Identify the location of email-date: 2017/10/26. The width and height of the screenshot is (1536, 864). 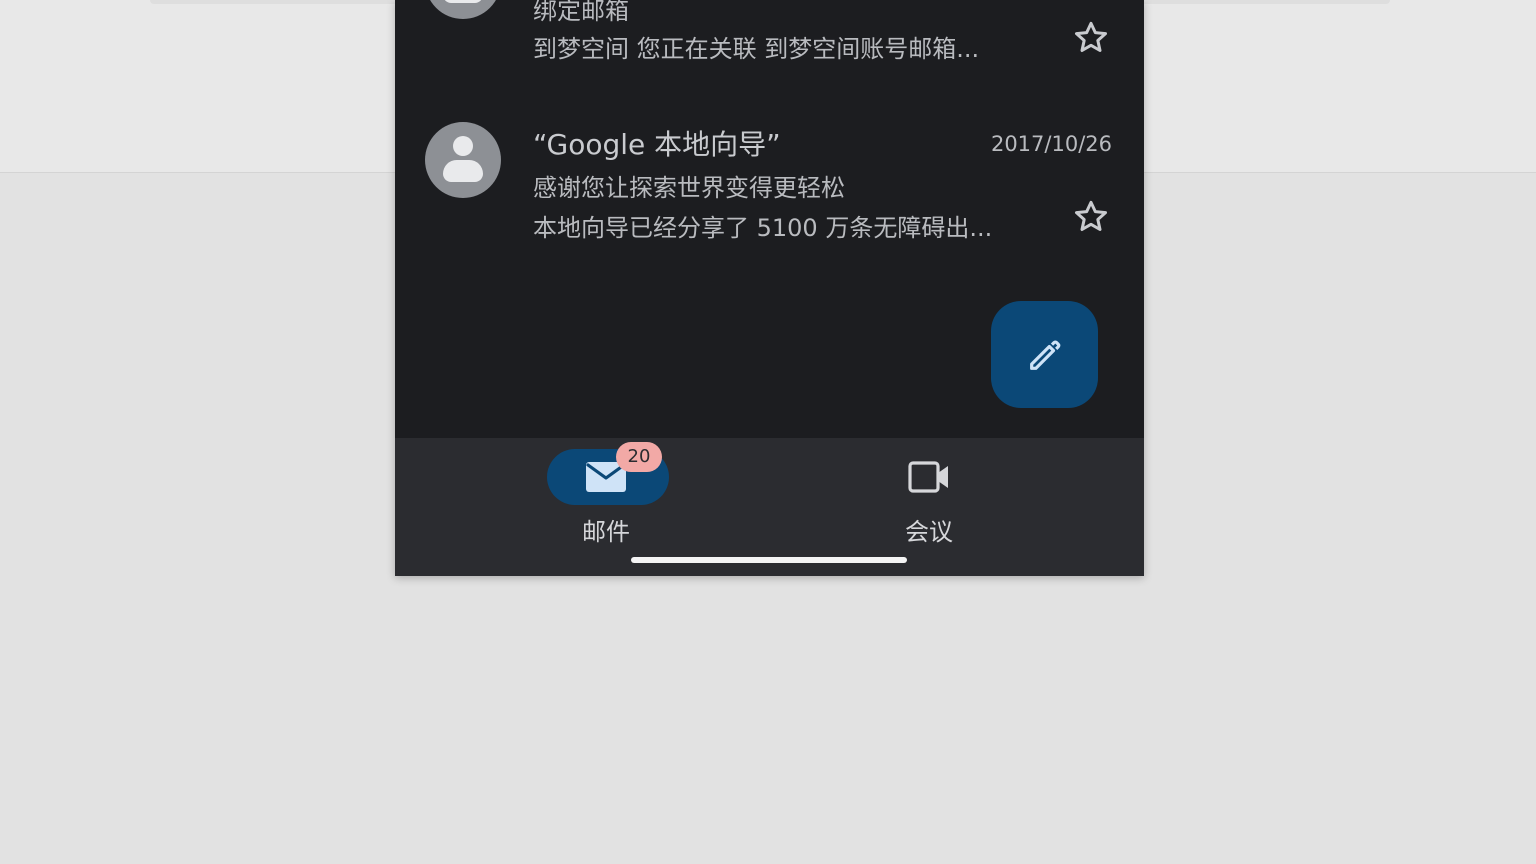
(1051, 144).